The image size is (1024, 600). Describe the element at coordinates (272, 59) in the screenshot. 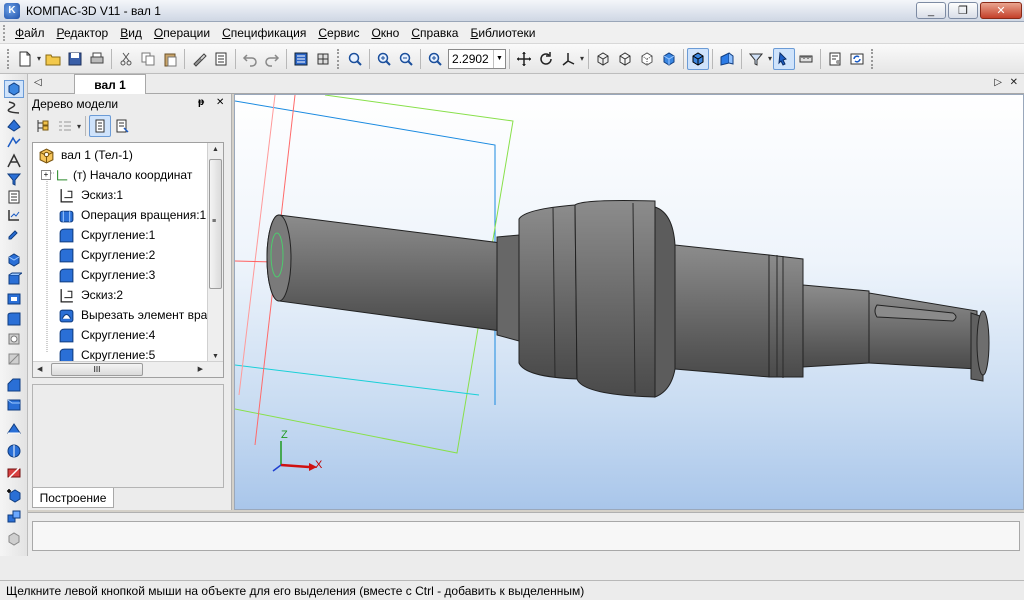

I see `redo-icon` at that location.